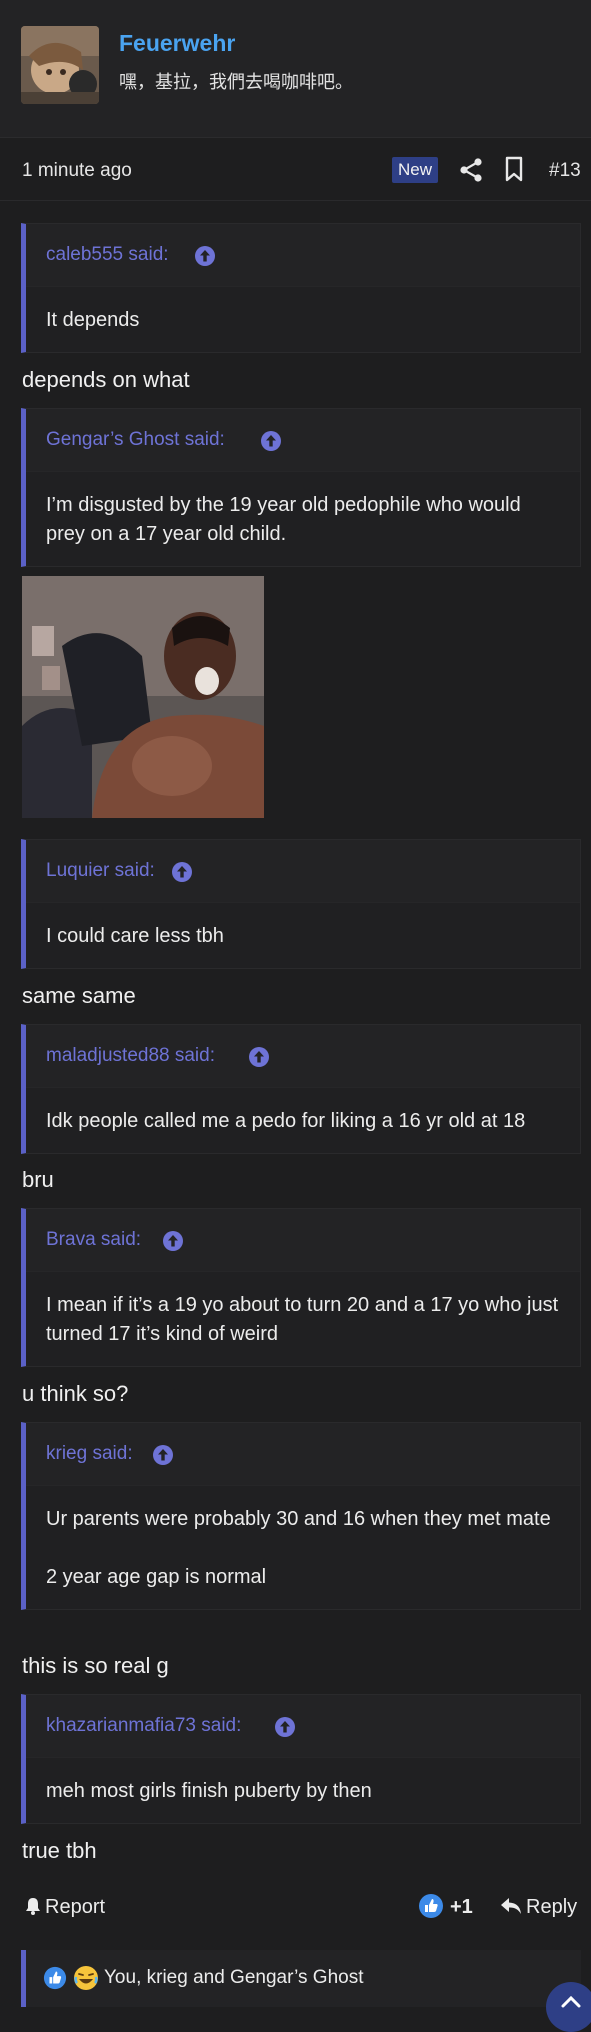  What do you see at coordinates (295, 69) in the screenshot?
I see `post-header: Feuerwehr 嘿，基拉，我們去喝咖啡吧。` at bounding box center [295, 69].